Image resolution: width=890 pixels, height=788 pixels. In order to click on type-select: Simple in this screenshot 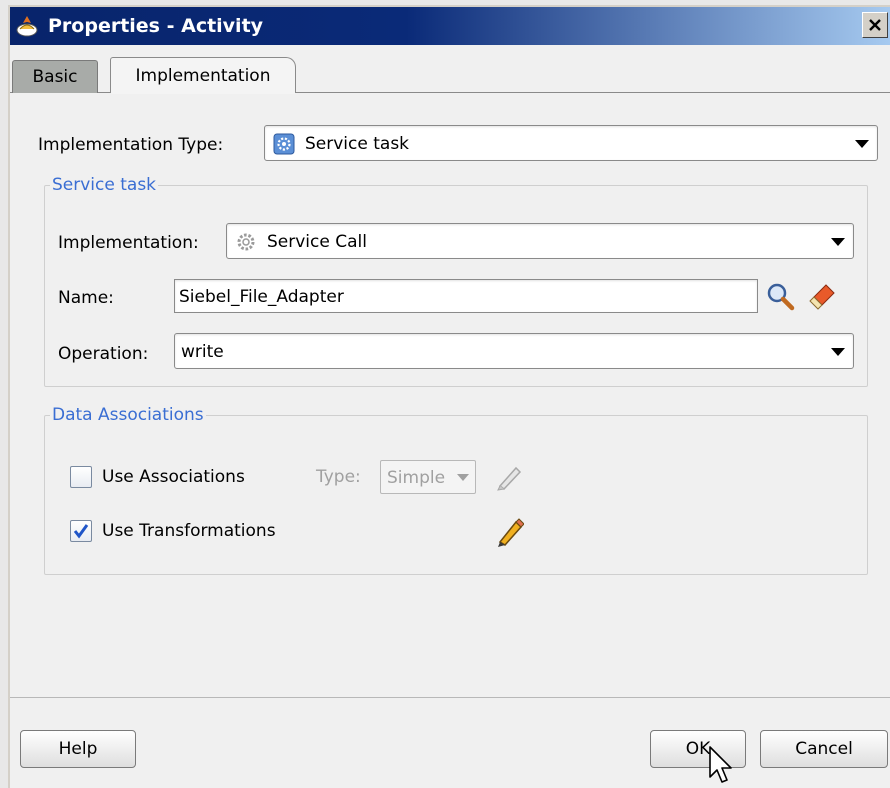, I will do `click(428, 477)`.